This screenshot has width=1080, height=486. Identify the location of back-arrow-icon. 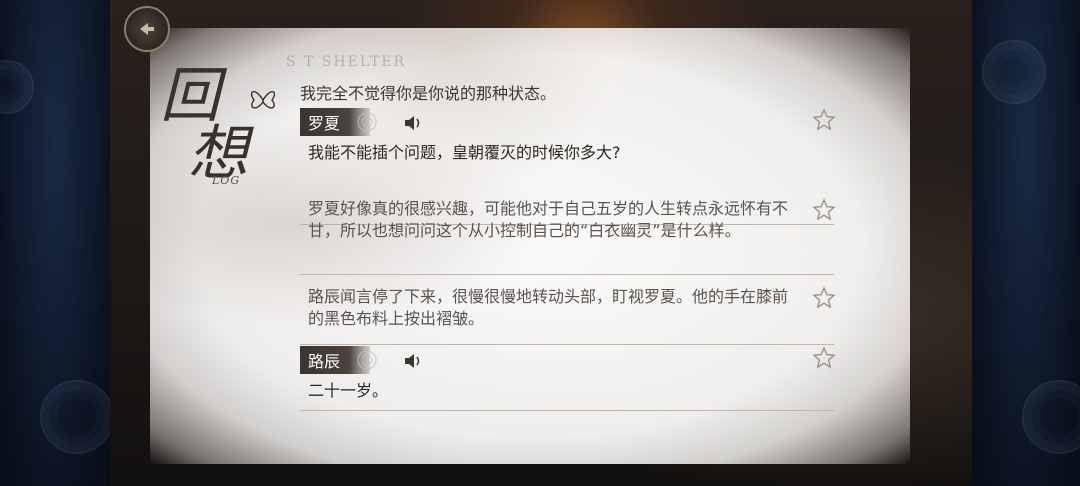
(147, 29).